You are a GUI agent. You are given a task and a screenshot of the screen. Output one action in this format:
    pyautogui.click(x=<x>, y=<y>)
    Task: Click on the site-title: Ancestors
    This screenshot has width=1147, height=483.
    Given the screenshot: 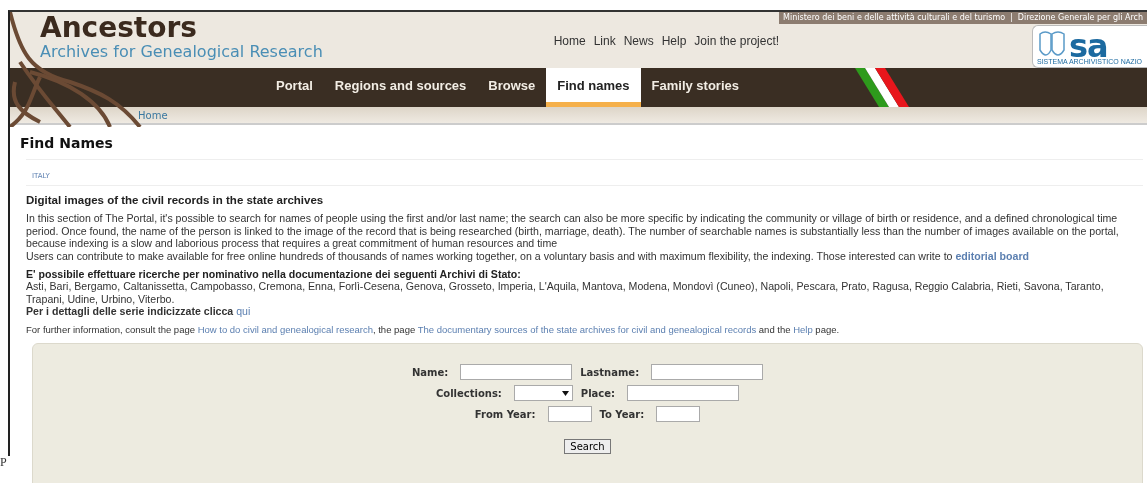 What is the action you would take?
    pyautogui.click(x=119, y=28)
    